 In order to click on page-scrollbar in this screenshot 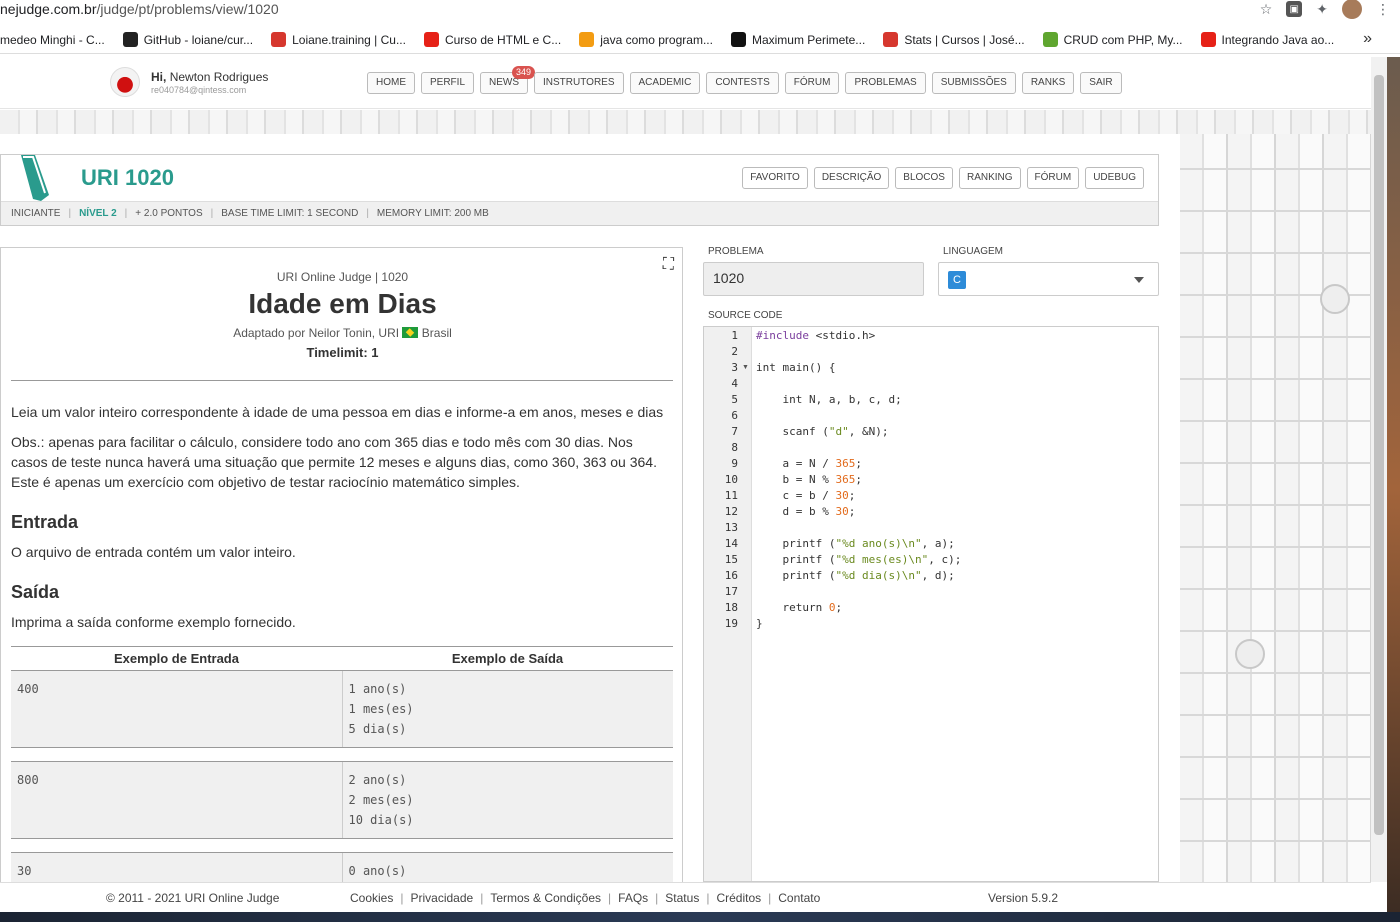, I will do `click(1379, 469)`.